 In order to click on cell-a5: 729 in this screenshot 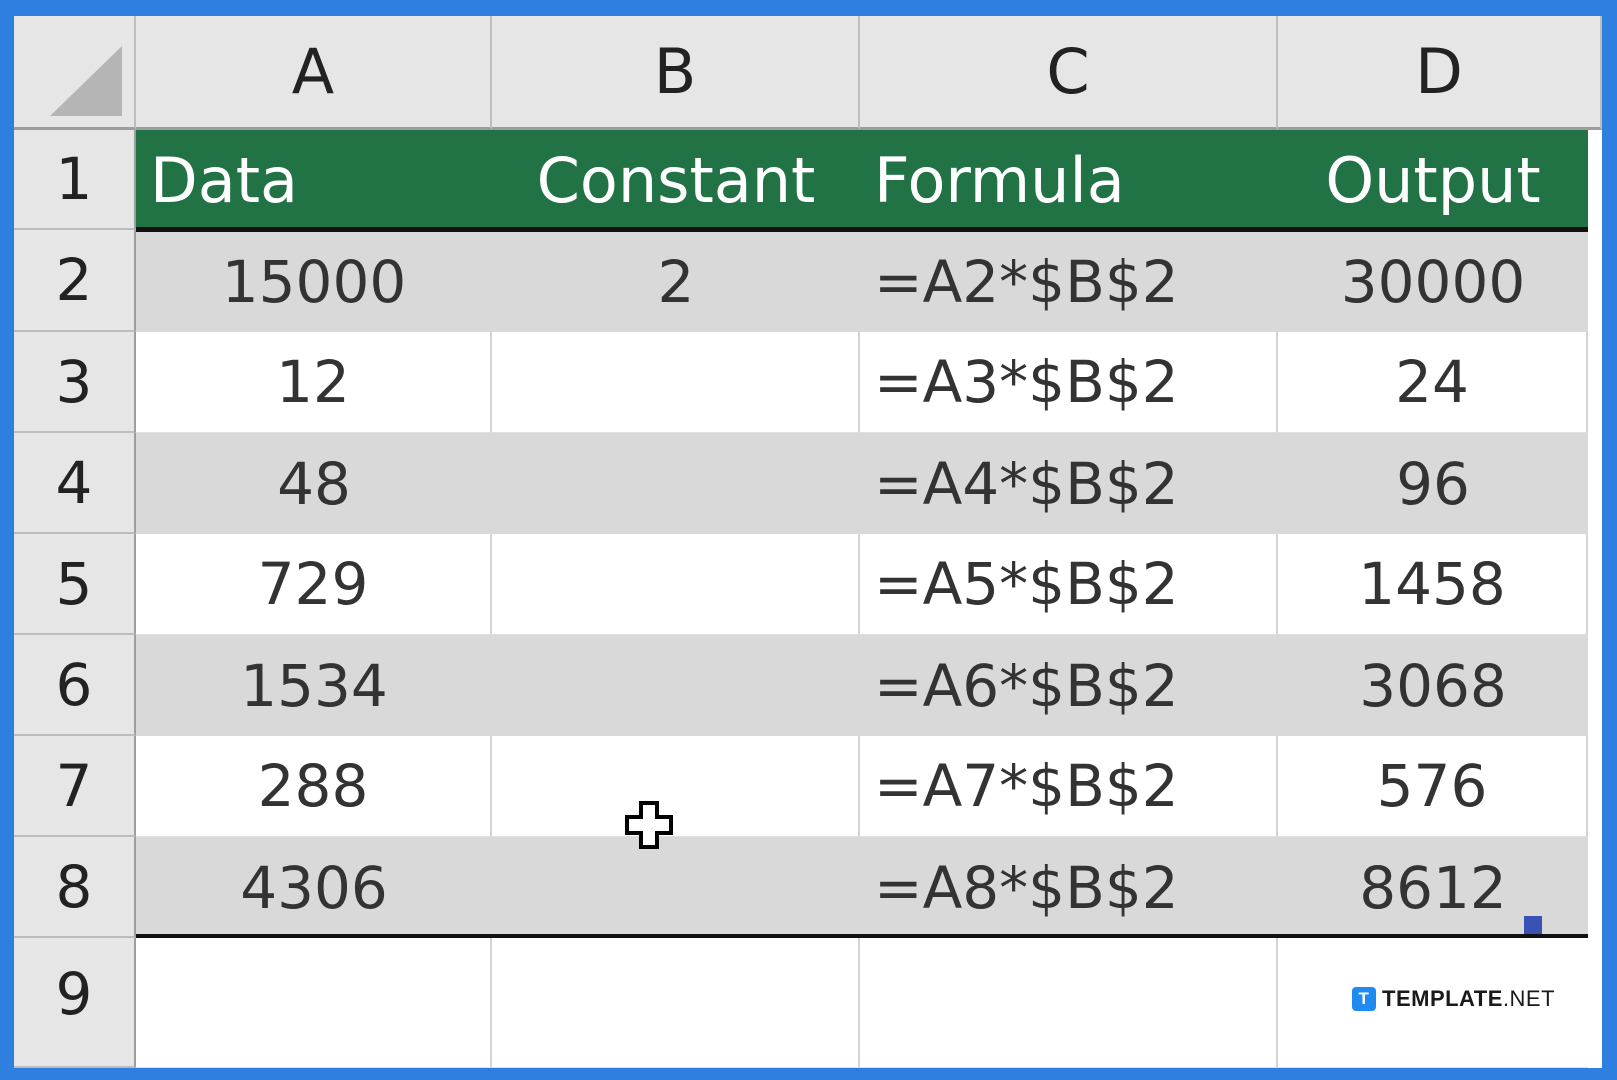, I will do `click(314, 584)`.